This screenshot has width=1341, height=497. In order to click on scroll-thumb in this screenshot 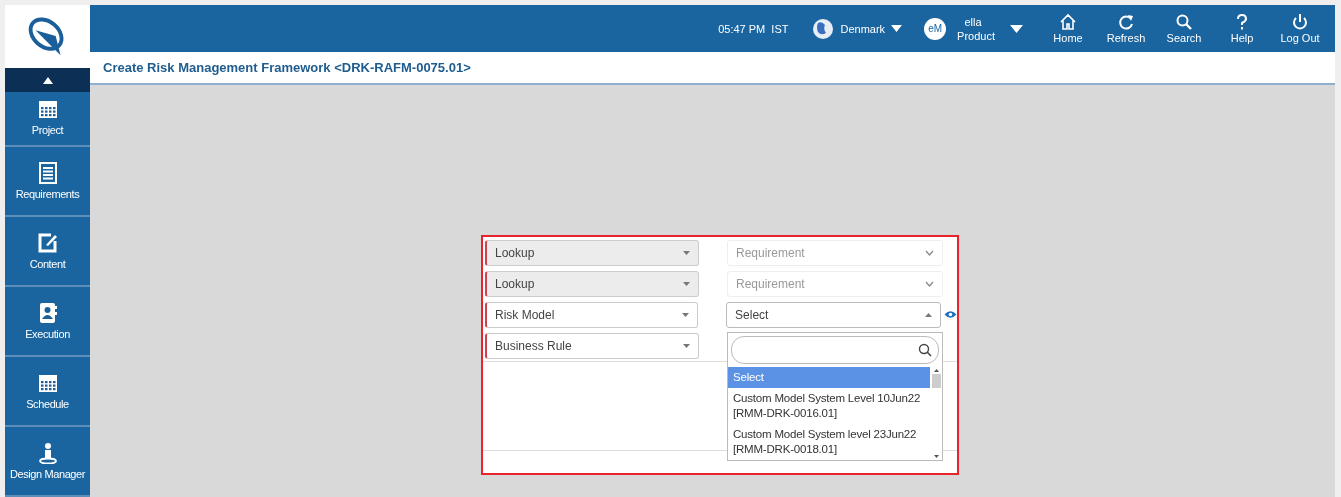, I will do `click(936, 381)`.